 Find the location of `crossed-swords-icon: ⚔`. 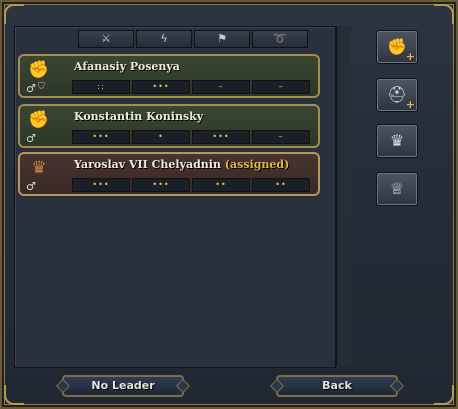

crossed-swords-icon: ⚔ is located at coordinates (106, 39).